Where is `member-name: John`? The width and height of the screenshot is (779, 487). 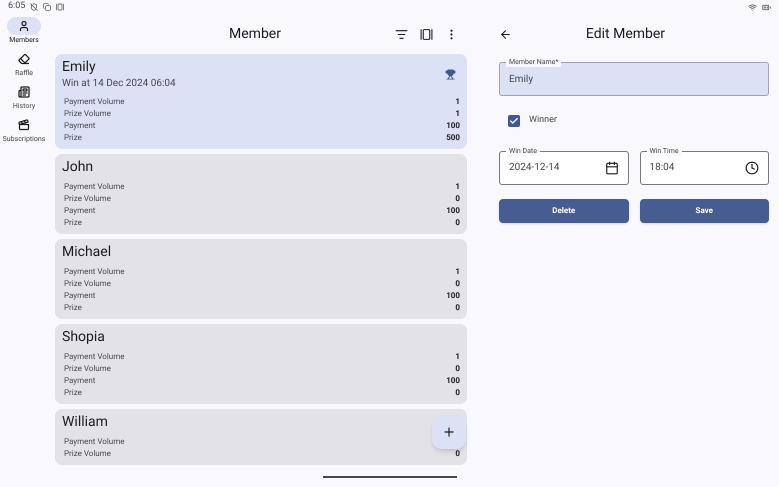 member-name: John is located at coordinates (78, 167).